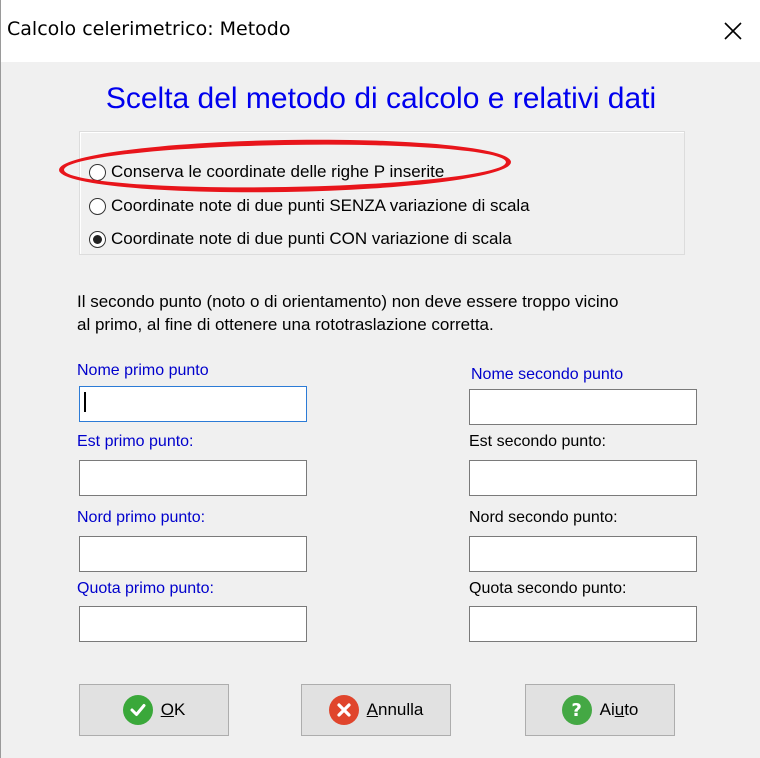 The height and width of the screenshot is (758, 760). Describe the element at coordinates (173, 709) in the screenshot. I see `ok-label: OK` at that location.